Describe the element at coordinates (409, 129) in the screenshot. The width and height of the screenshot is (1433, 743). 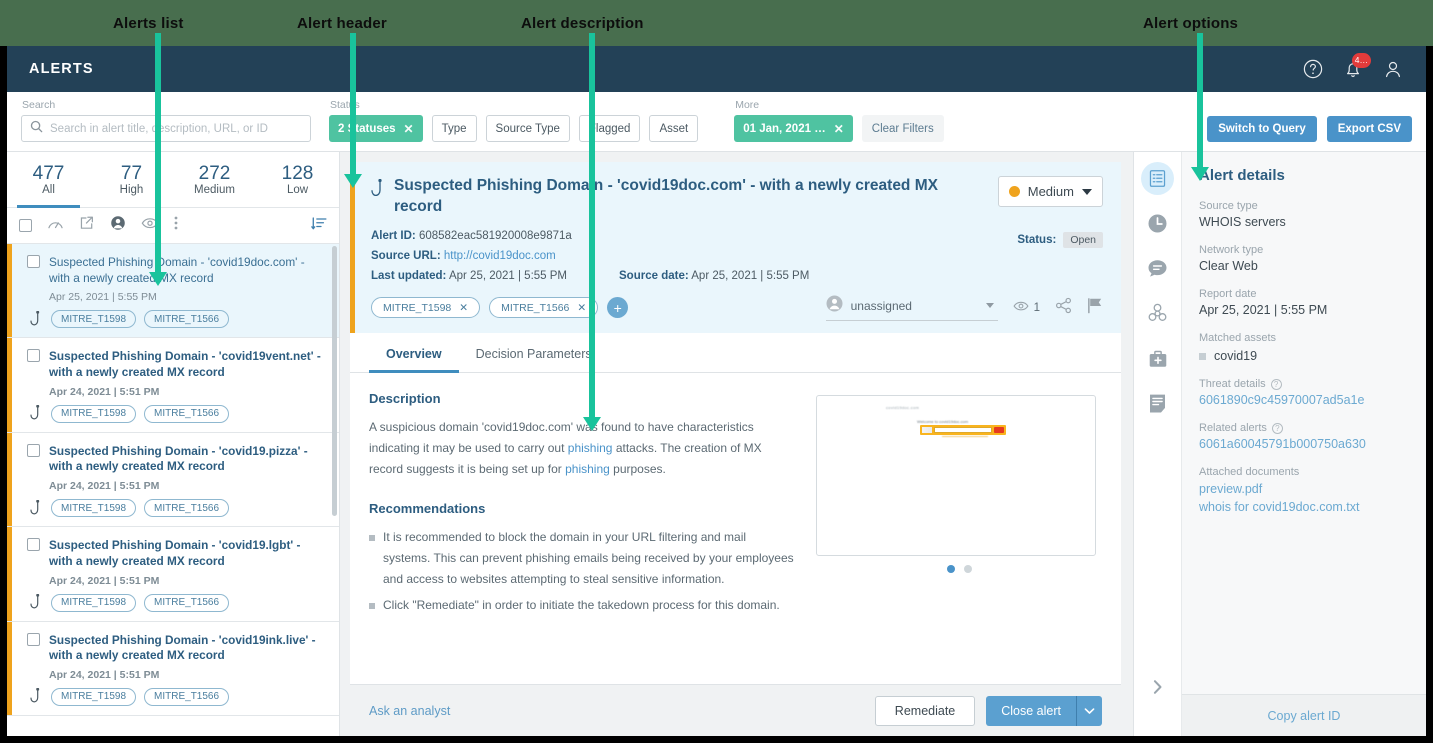
I see `remove-status-filter-icon: ✕` at that location.